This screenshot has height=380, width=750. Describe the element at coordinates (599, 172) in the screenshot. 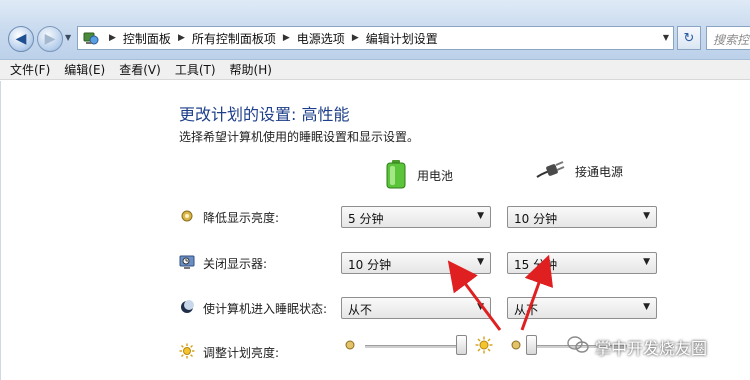

I see `plugged-in-column-label: 接通电源` at that location.